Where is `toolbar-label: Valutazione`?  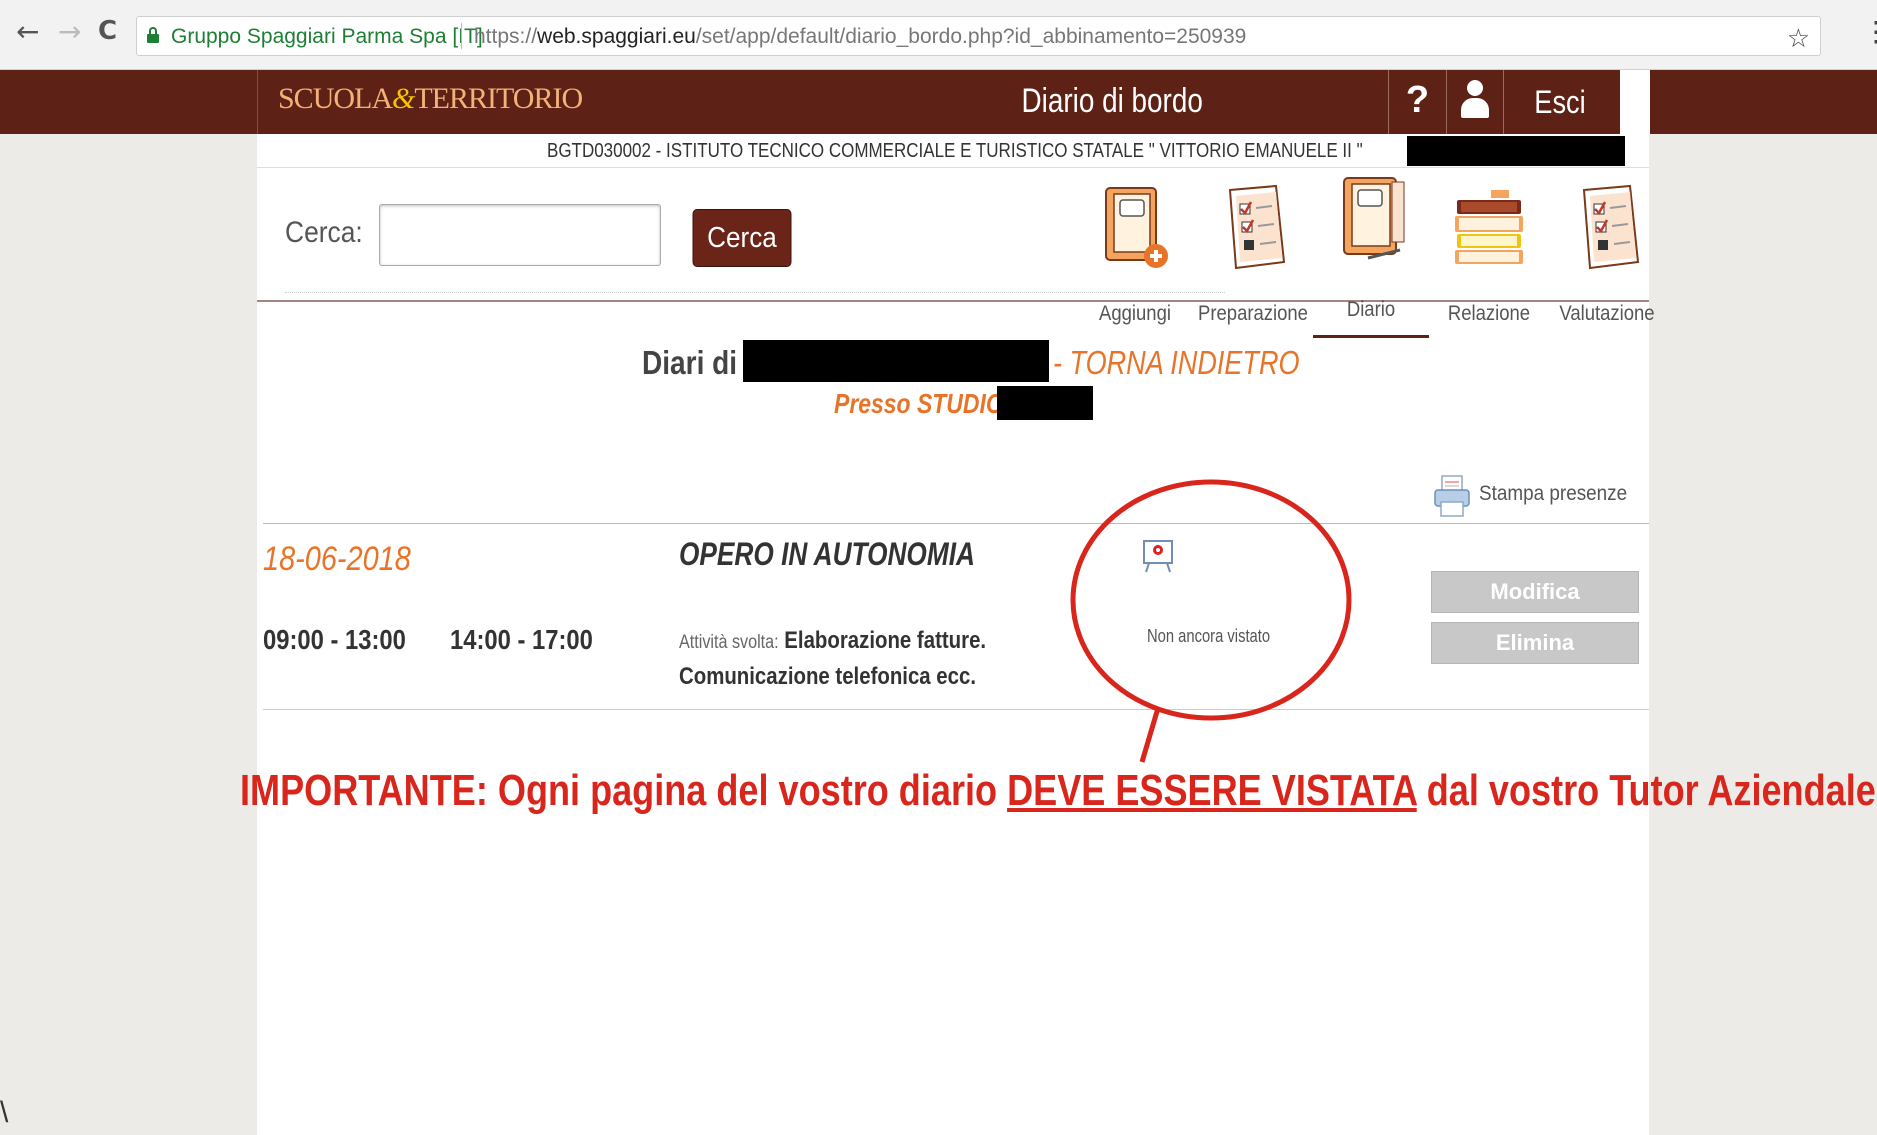
toolbar-label: Valutazione is located at coordinates (1607, 313).